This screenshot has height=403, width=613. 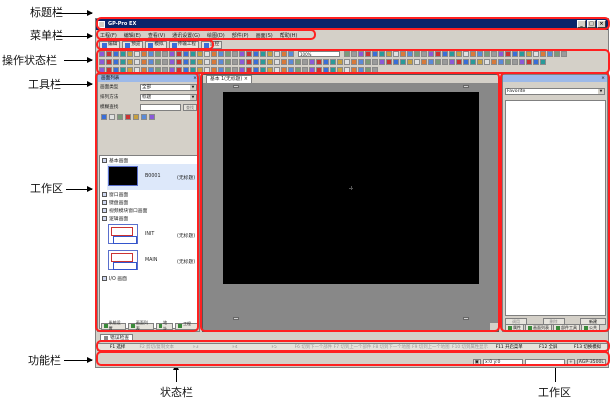 What do you see at coordinates (566, 327) in the screenshot?
I see `tab-parts-tools: 部件工具` at bounding box center [566, 327].